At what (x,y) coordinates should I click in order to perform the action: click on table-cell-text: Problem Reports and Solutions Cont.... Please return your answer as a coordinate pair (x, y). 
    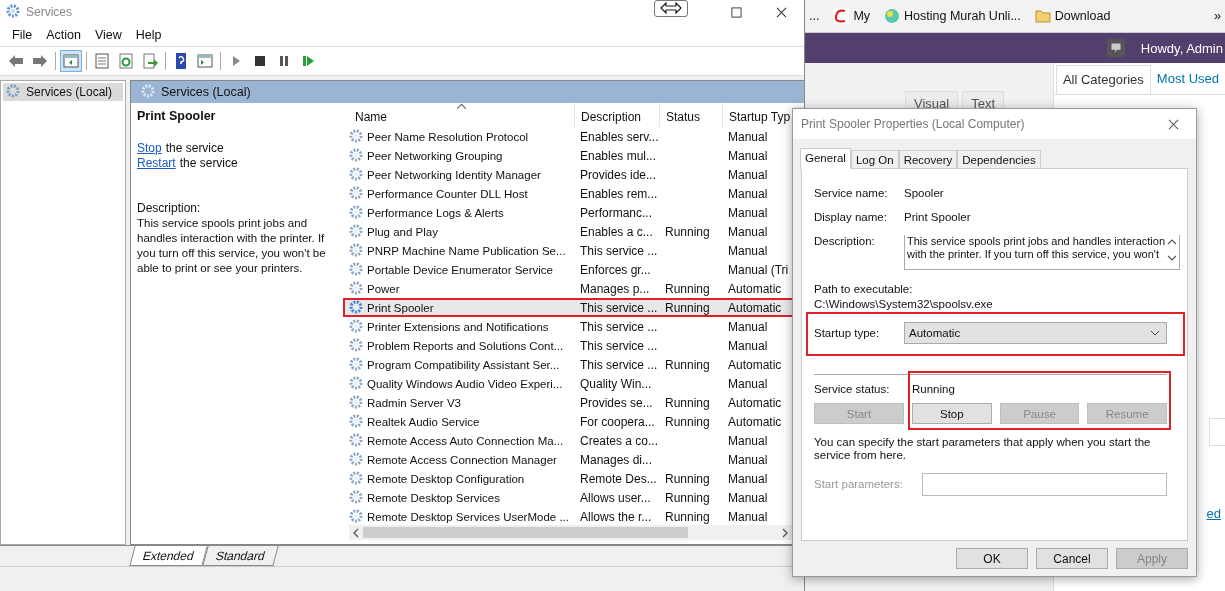
    Looking at the image, I should click on (466, 345).